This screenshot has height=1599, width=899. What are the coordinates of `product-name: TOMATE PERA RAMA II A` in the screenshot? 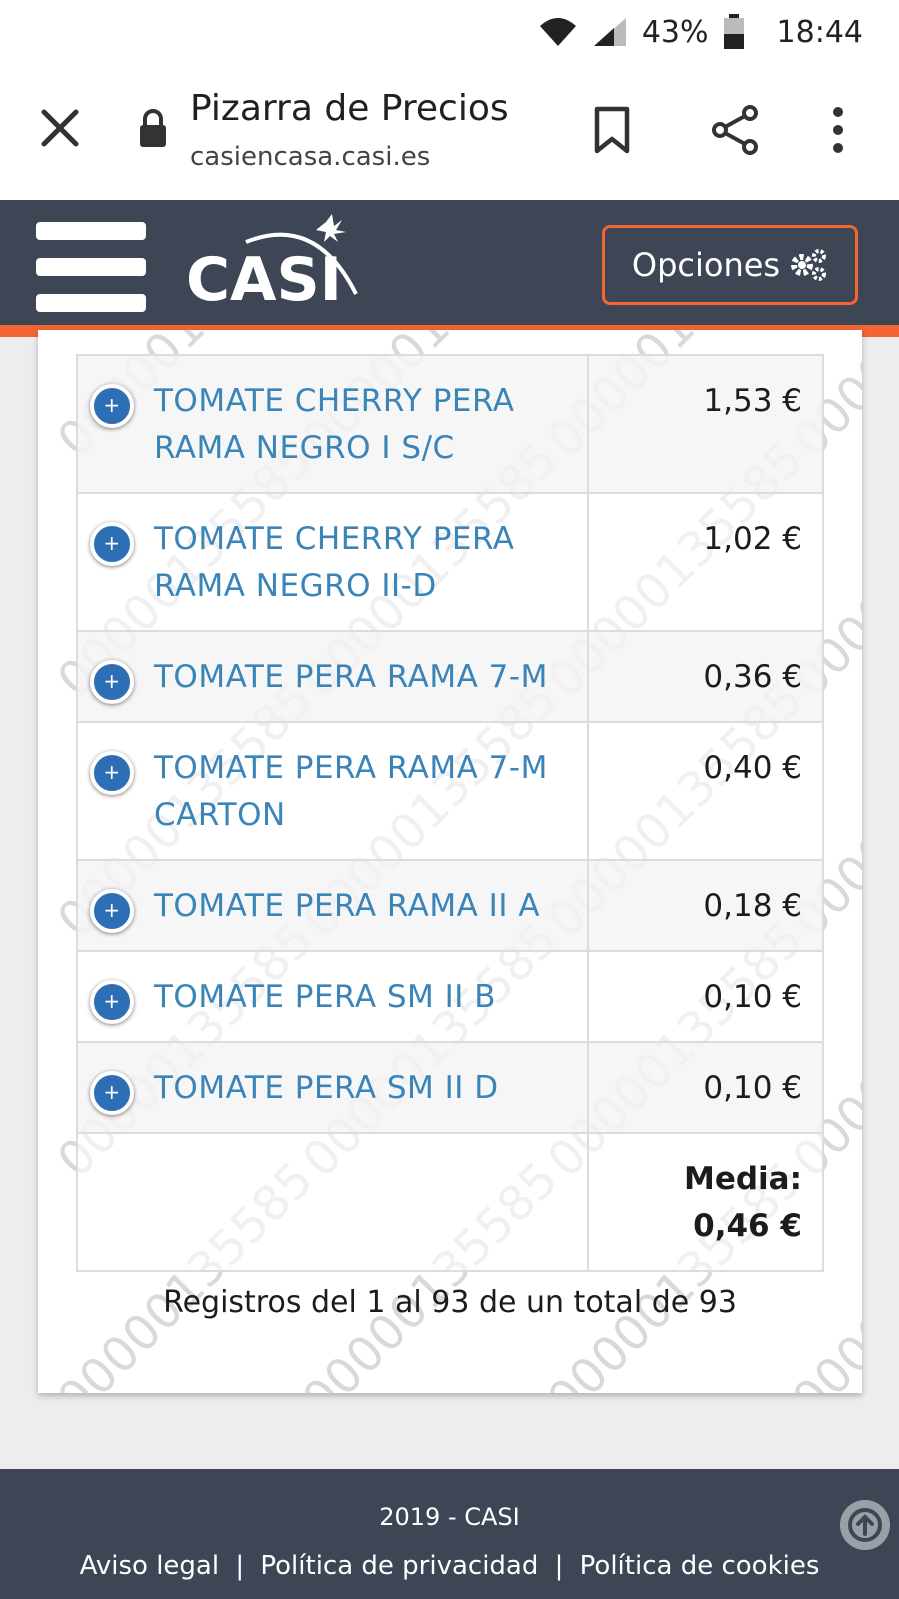 It's located at (347, 906).